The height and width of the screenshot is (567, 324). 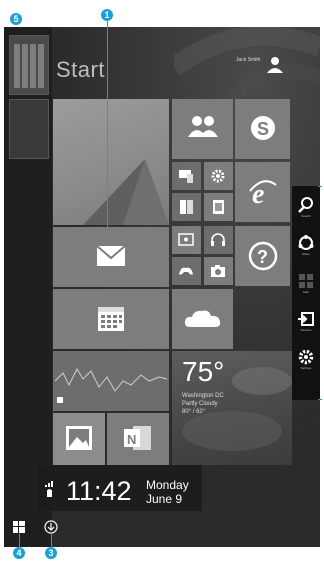 I want to click on onenote-icon: N, so click(x=137, y=438).